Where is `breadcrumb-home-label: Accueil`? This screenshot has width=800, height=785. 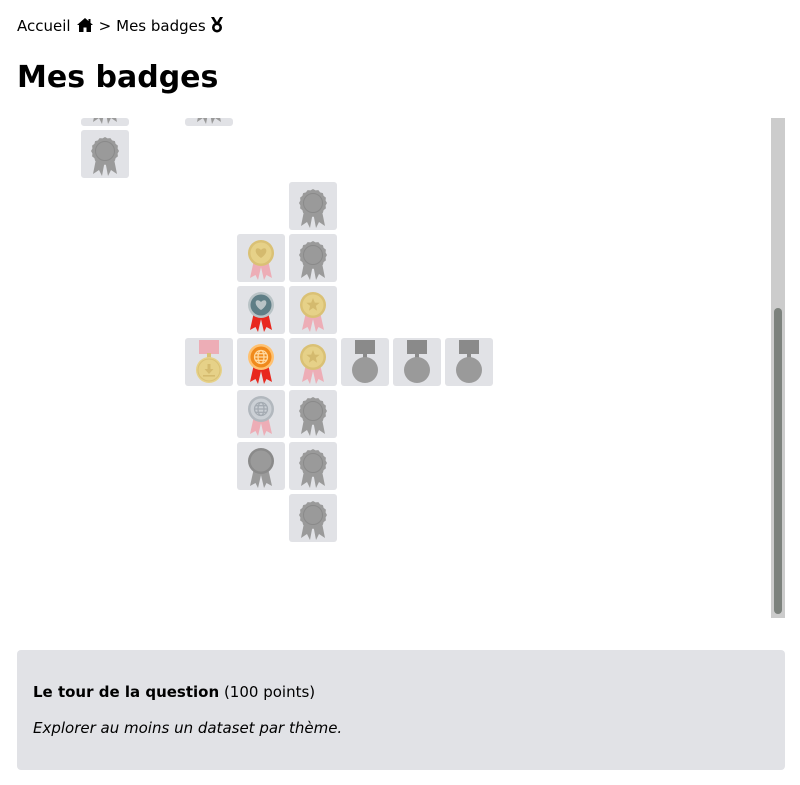 breadcrumb-home-label: Accueil is located at coordinates (44, 26).